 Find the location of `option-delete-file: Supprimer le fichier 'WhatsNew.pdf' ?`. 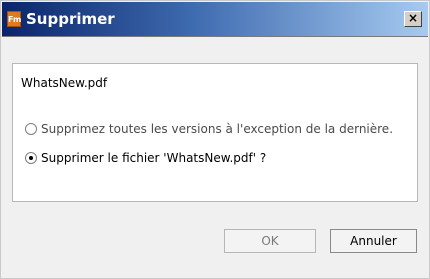

option-delete-file: Supprimer le fichier 'WhatsNew.pdf' ? is located at coordinates (145, 158).